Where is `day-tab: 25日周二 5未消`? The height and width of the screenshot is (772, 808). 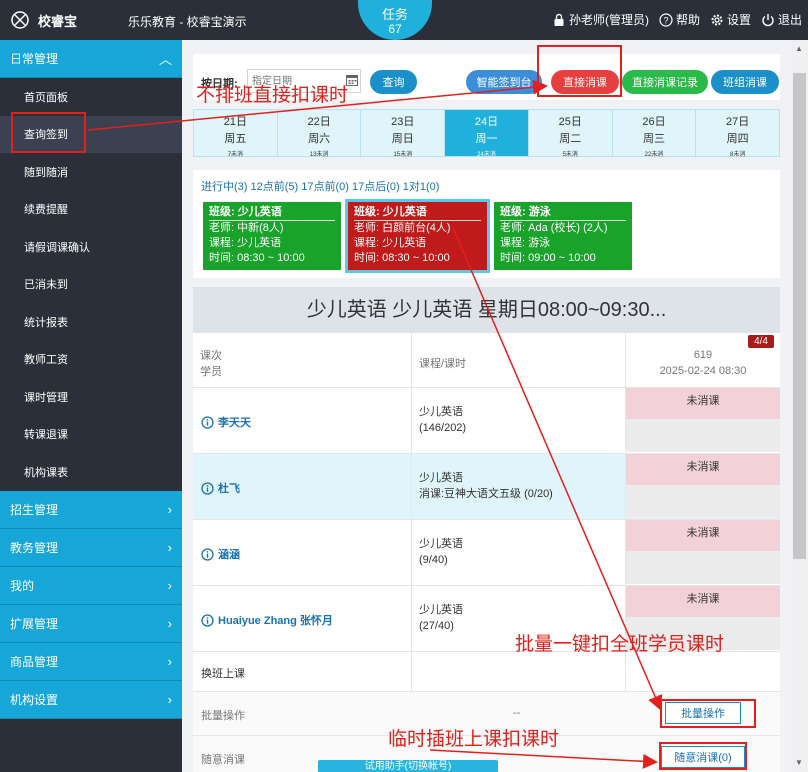 day-tab: 25日周二 5未消 is located at coordinates (571, 134).